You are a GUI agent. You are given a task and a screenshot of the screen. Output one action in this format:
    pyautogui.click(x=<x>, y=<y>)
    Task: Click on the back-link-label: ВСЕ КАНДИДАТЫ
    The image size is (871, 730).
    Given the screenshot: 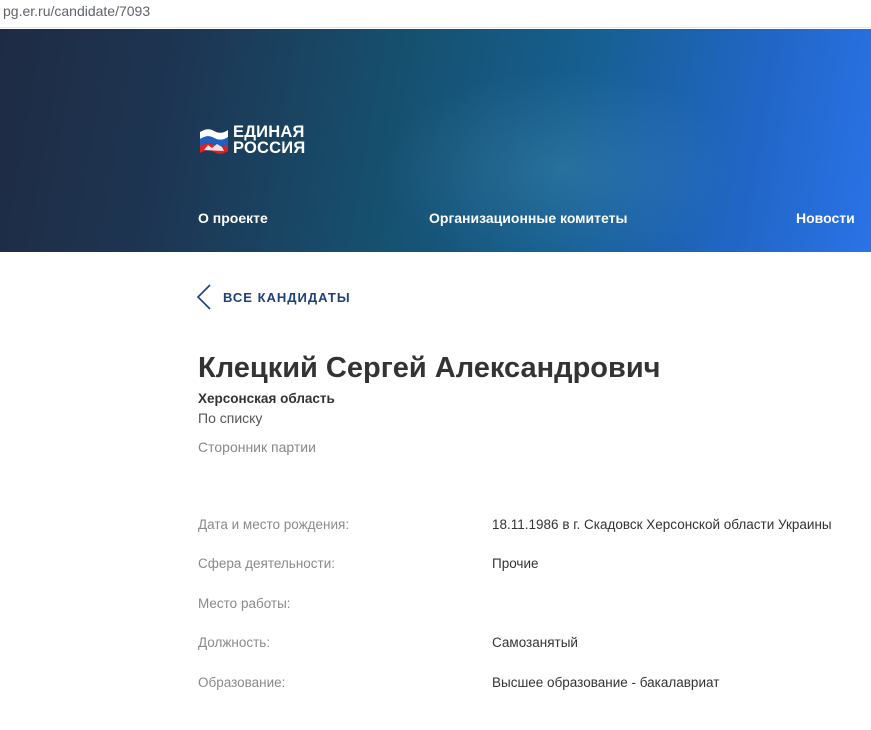 What is the action you would take?
    pyautogui.click(x=287, y=297)
    